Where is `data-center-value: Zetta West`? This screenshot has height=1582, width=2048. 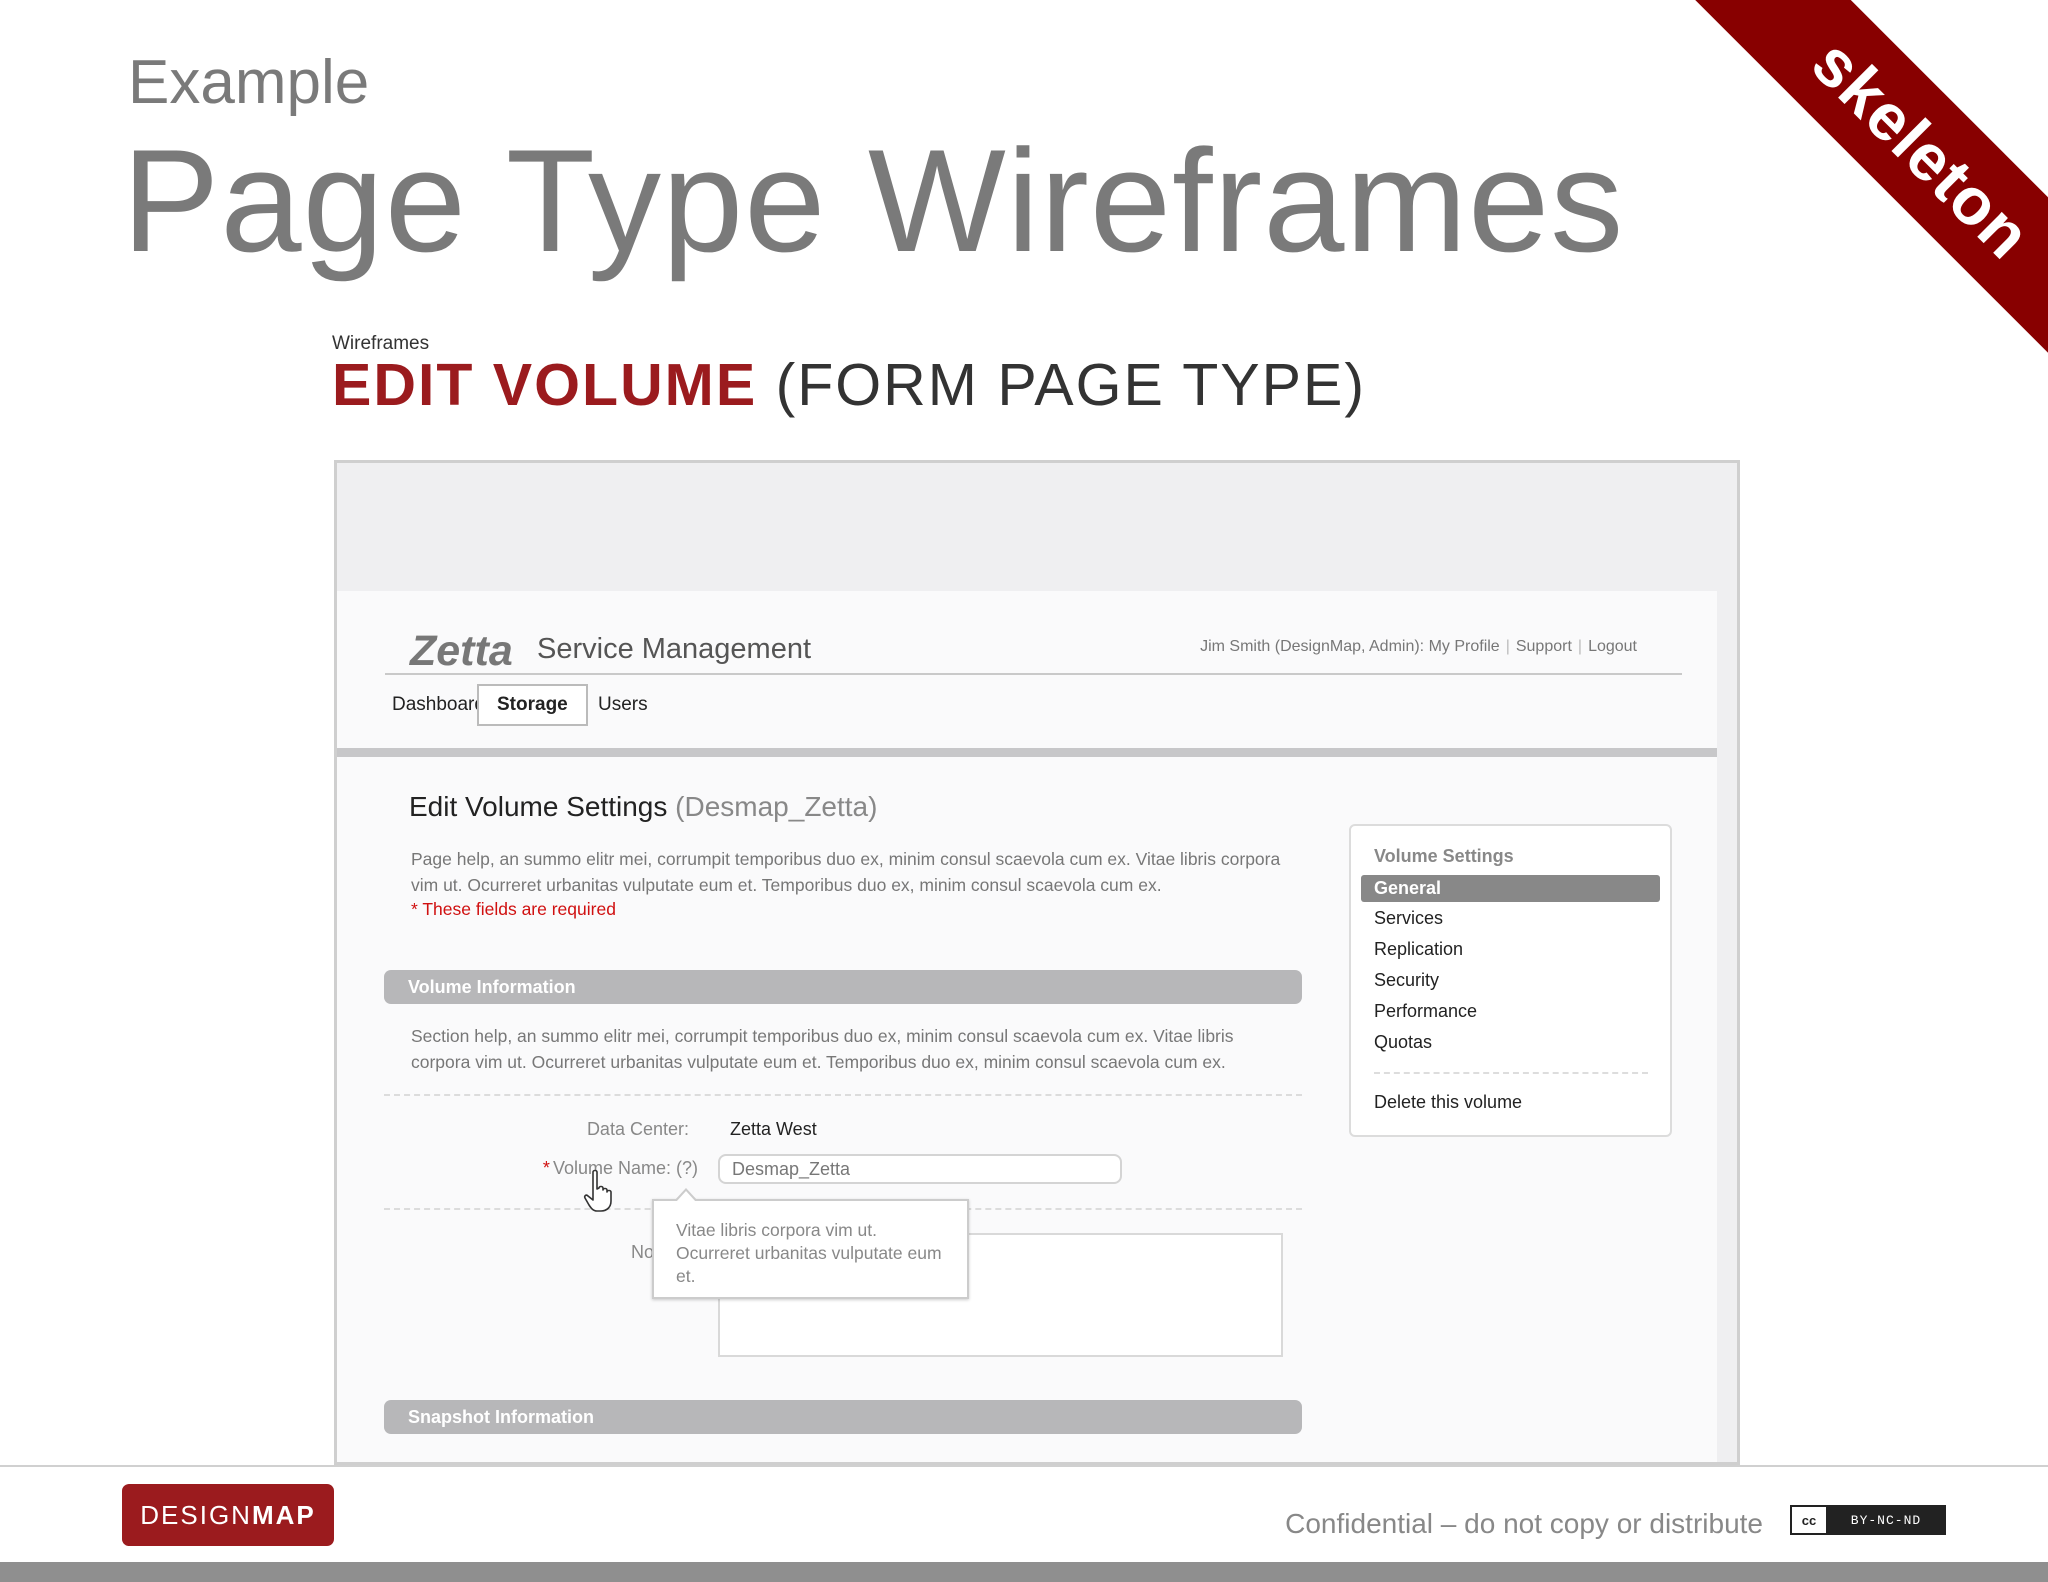
data-center-value: Zetta West is located at coordinates (773, 1129).